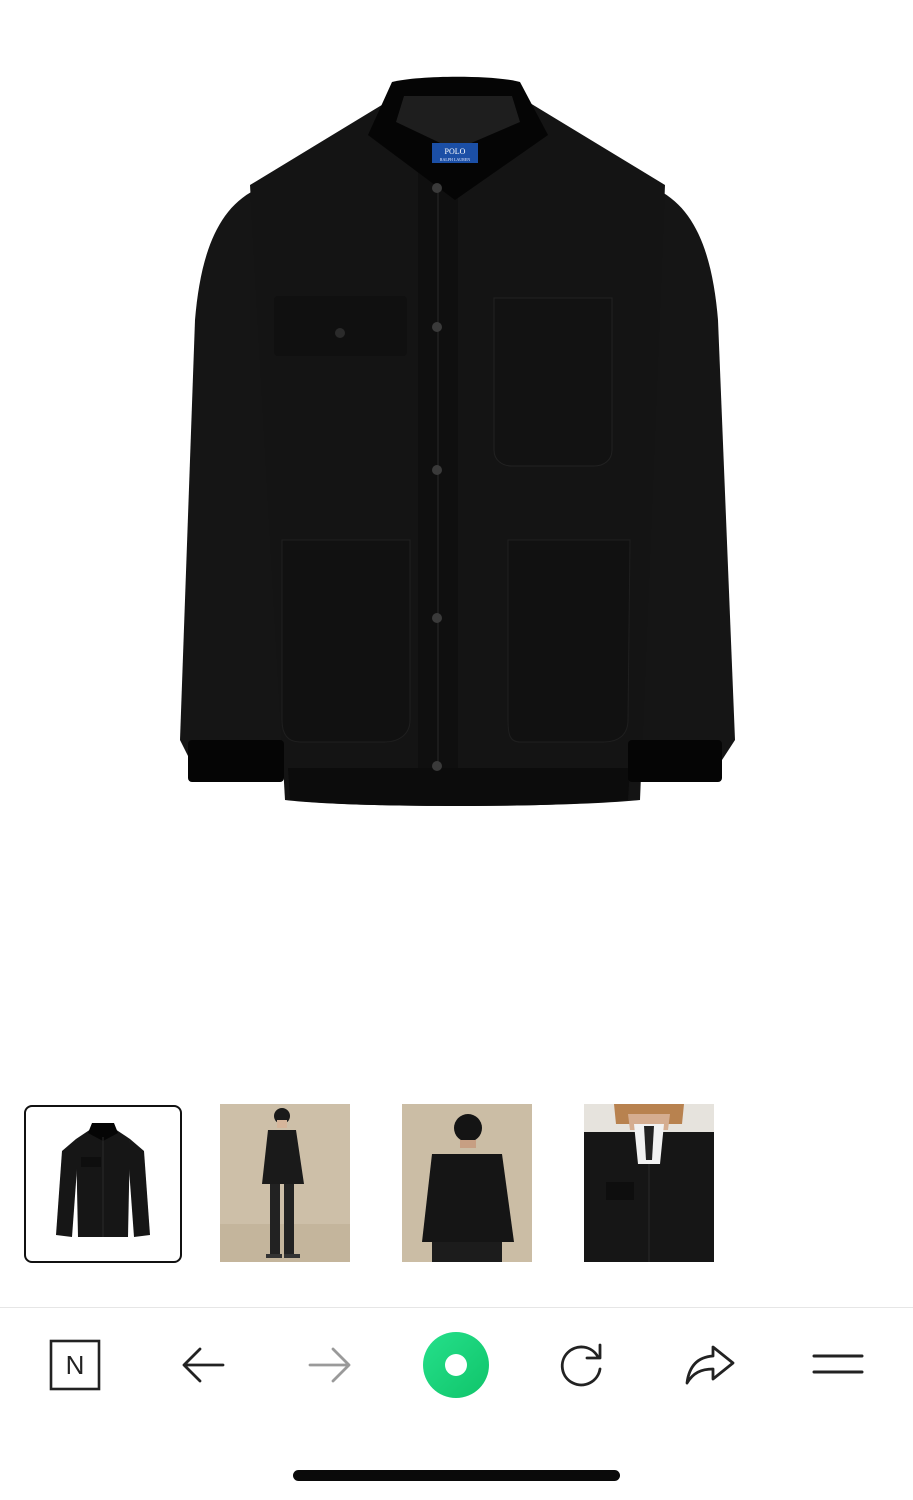 This screenshot has width=913, height=1500. I want to click on forward-arrow-icon, so click(329, 1365).